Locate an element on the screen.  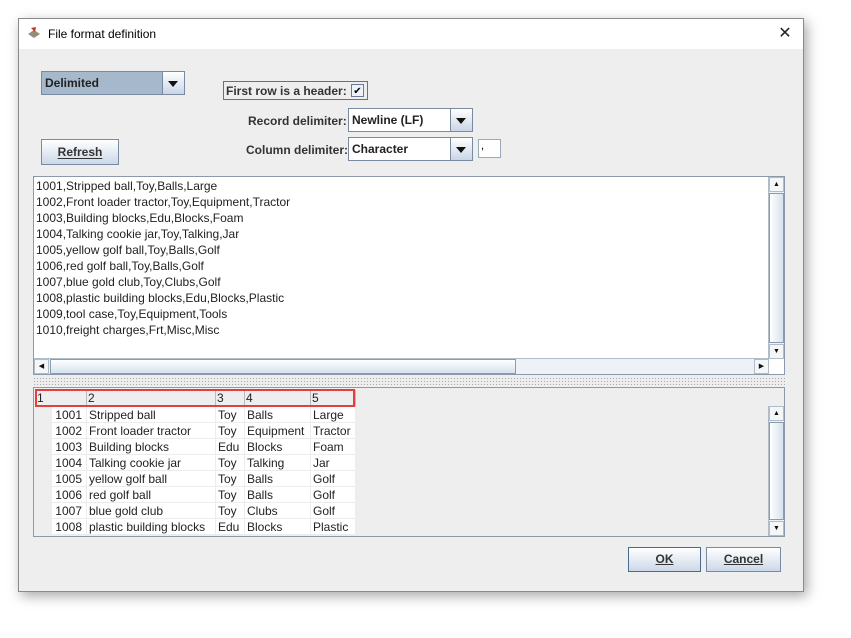
cancel-button: Cancel is located at coordinates (743, 559).